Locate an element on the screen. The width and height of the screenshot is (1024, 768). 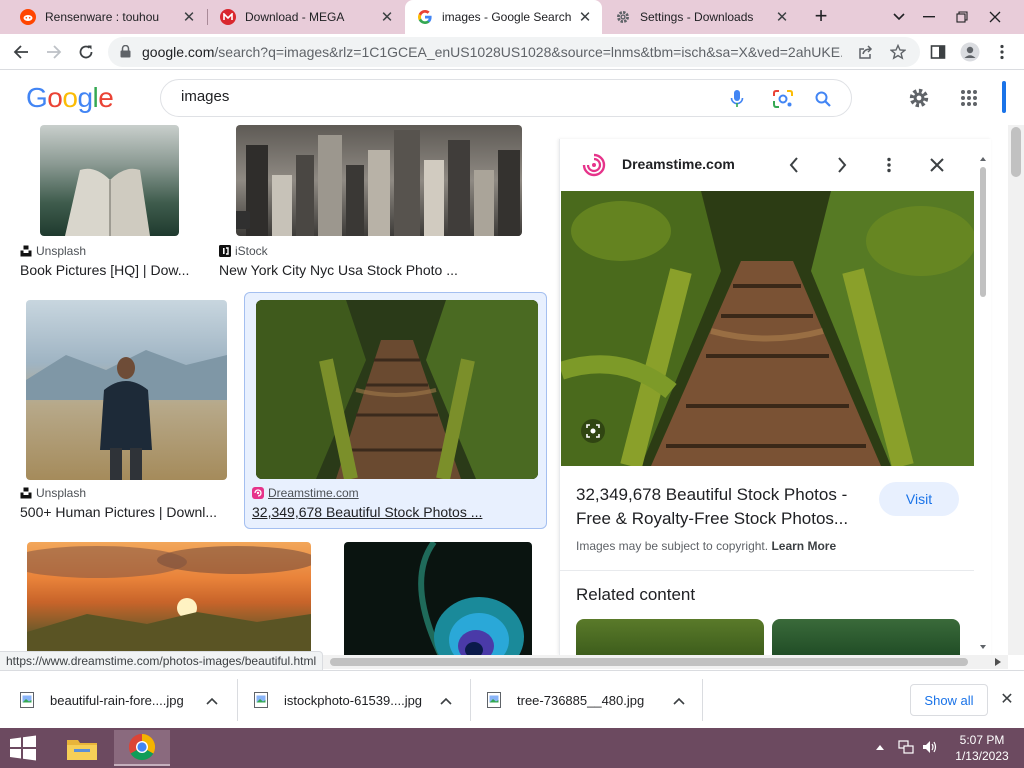
preview-site-name: Dreamstime.com is located at coordinates (678, 164).